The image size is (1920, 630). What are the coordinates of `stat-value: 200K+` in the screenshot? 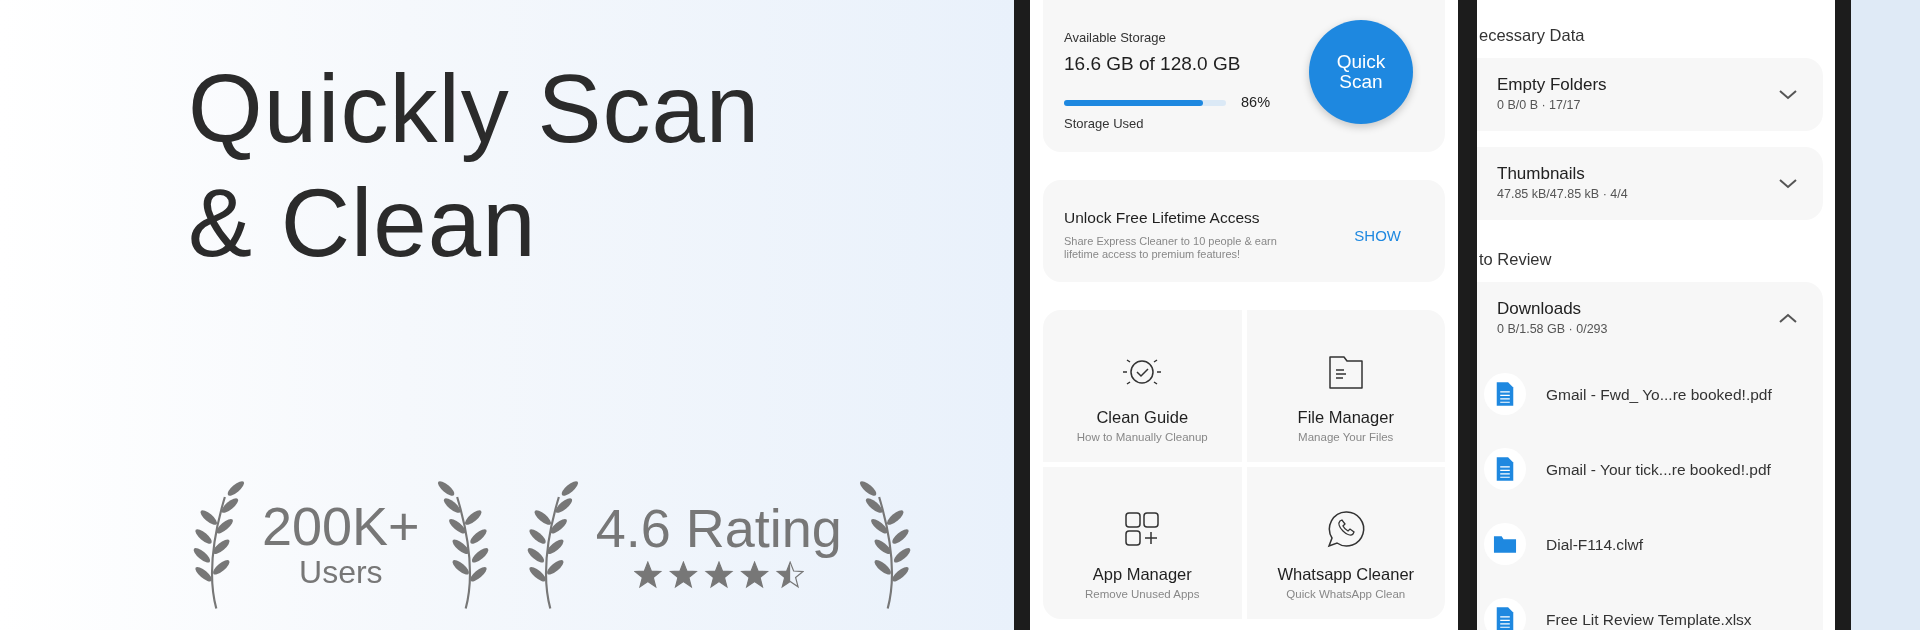 It's located at (341, 525).